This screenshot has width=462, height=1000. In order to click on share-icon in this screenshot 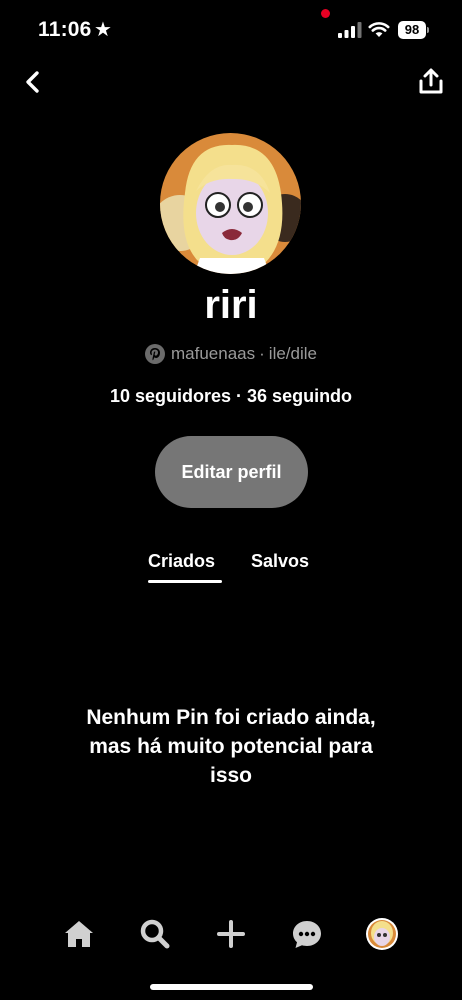, I will do `click(431, 81)`.